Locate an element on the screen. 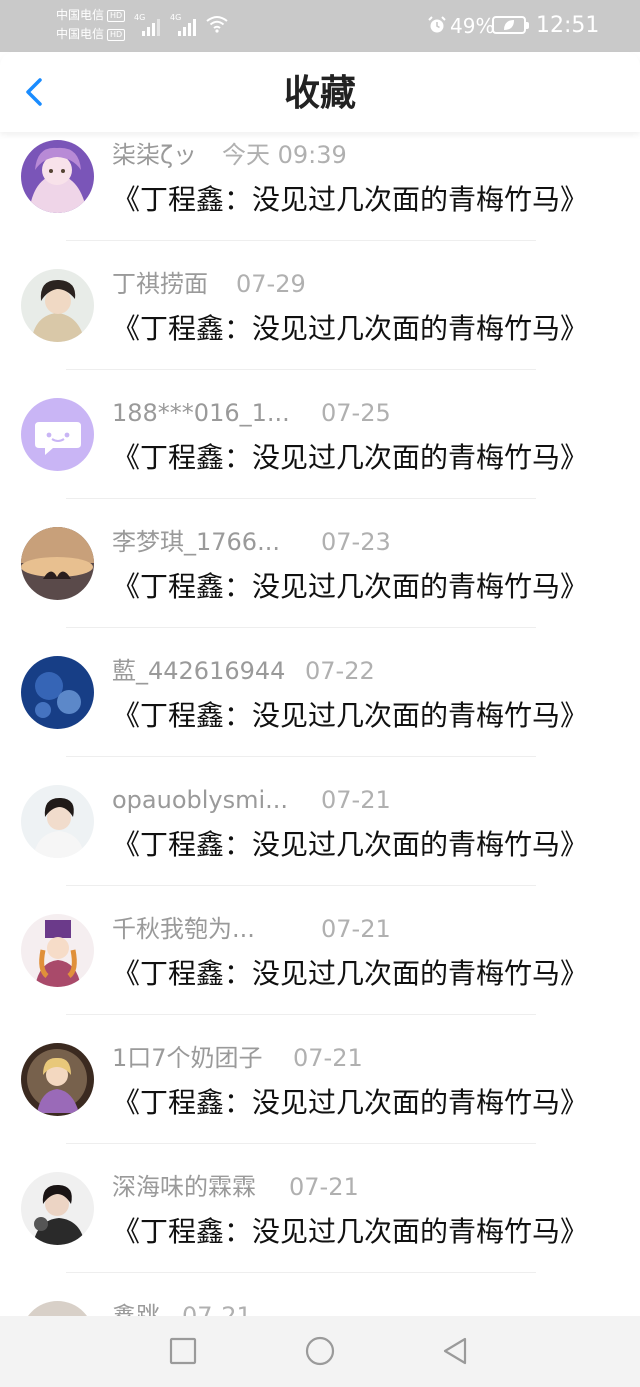  carrier-2-label: 中国电信 is located at coordinates (80, 34).